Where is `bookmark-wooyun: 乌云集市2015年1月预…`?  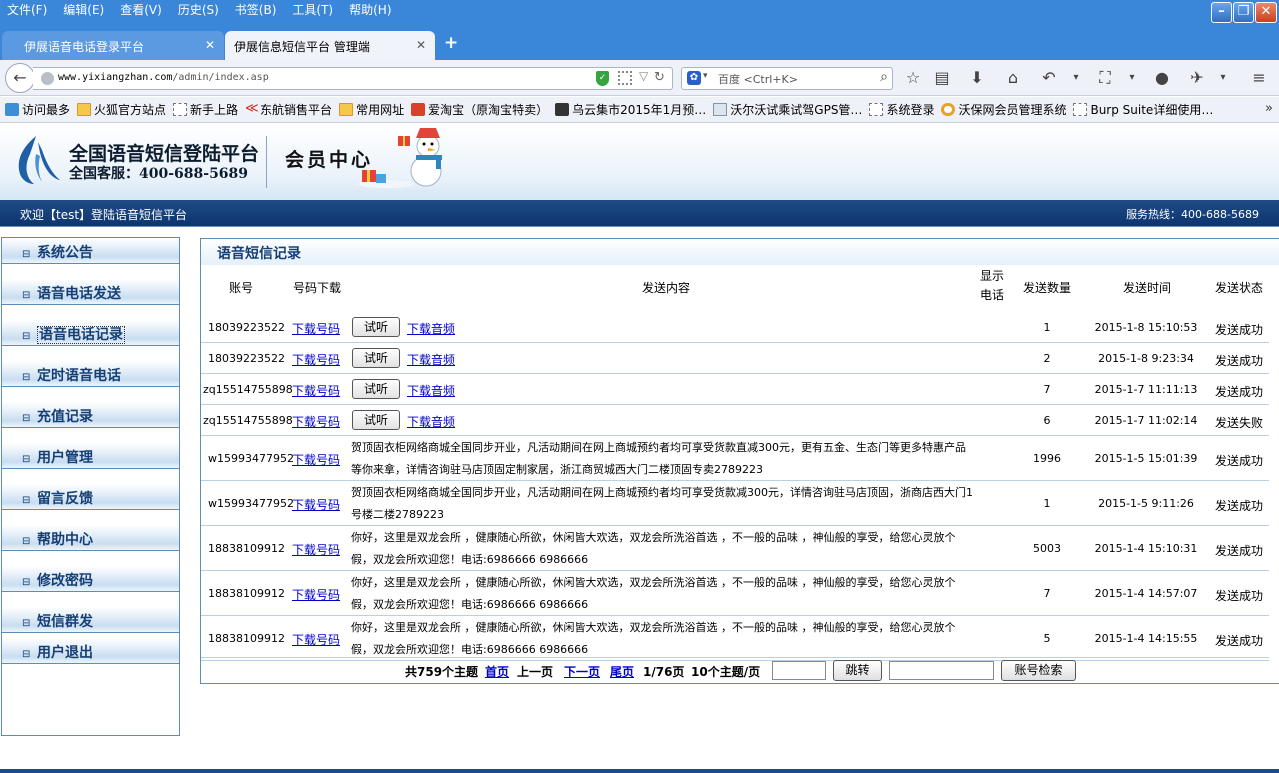
bookmark-wooyun: 乌云集市2015年1月预… is located at coordinates (630, 109).